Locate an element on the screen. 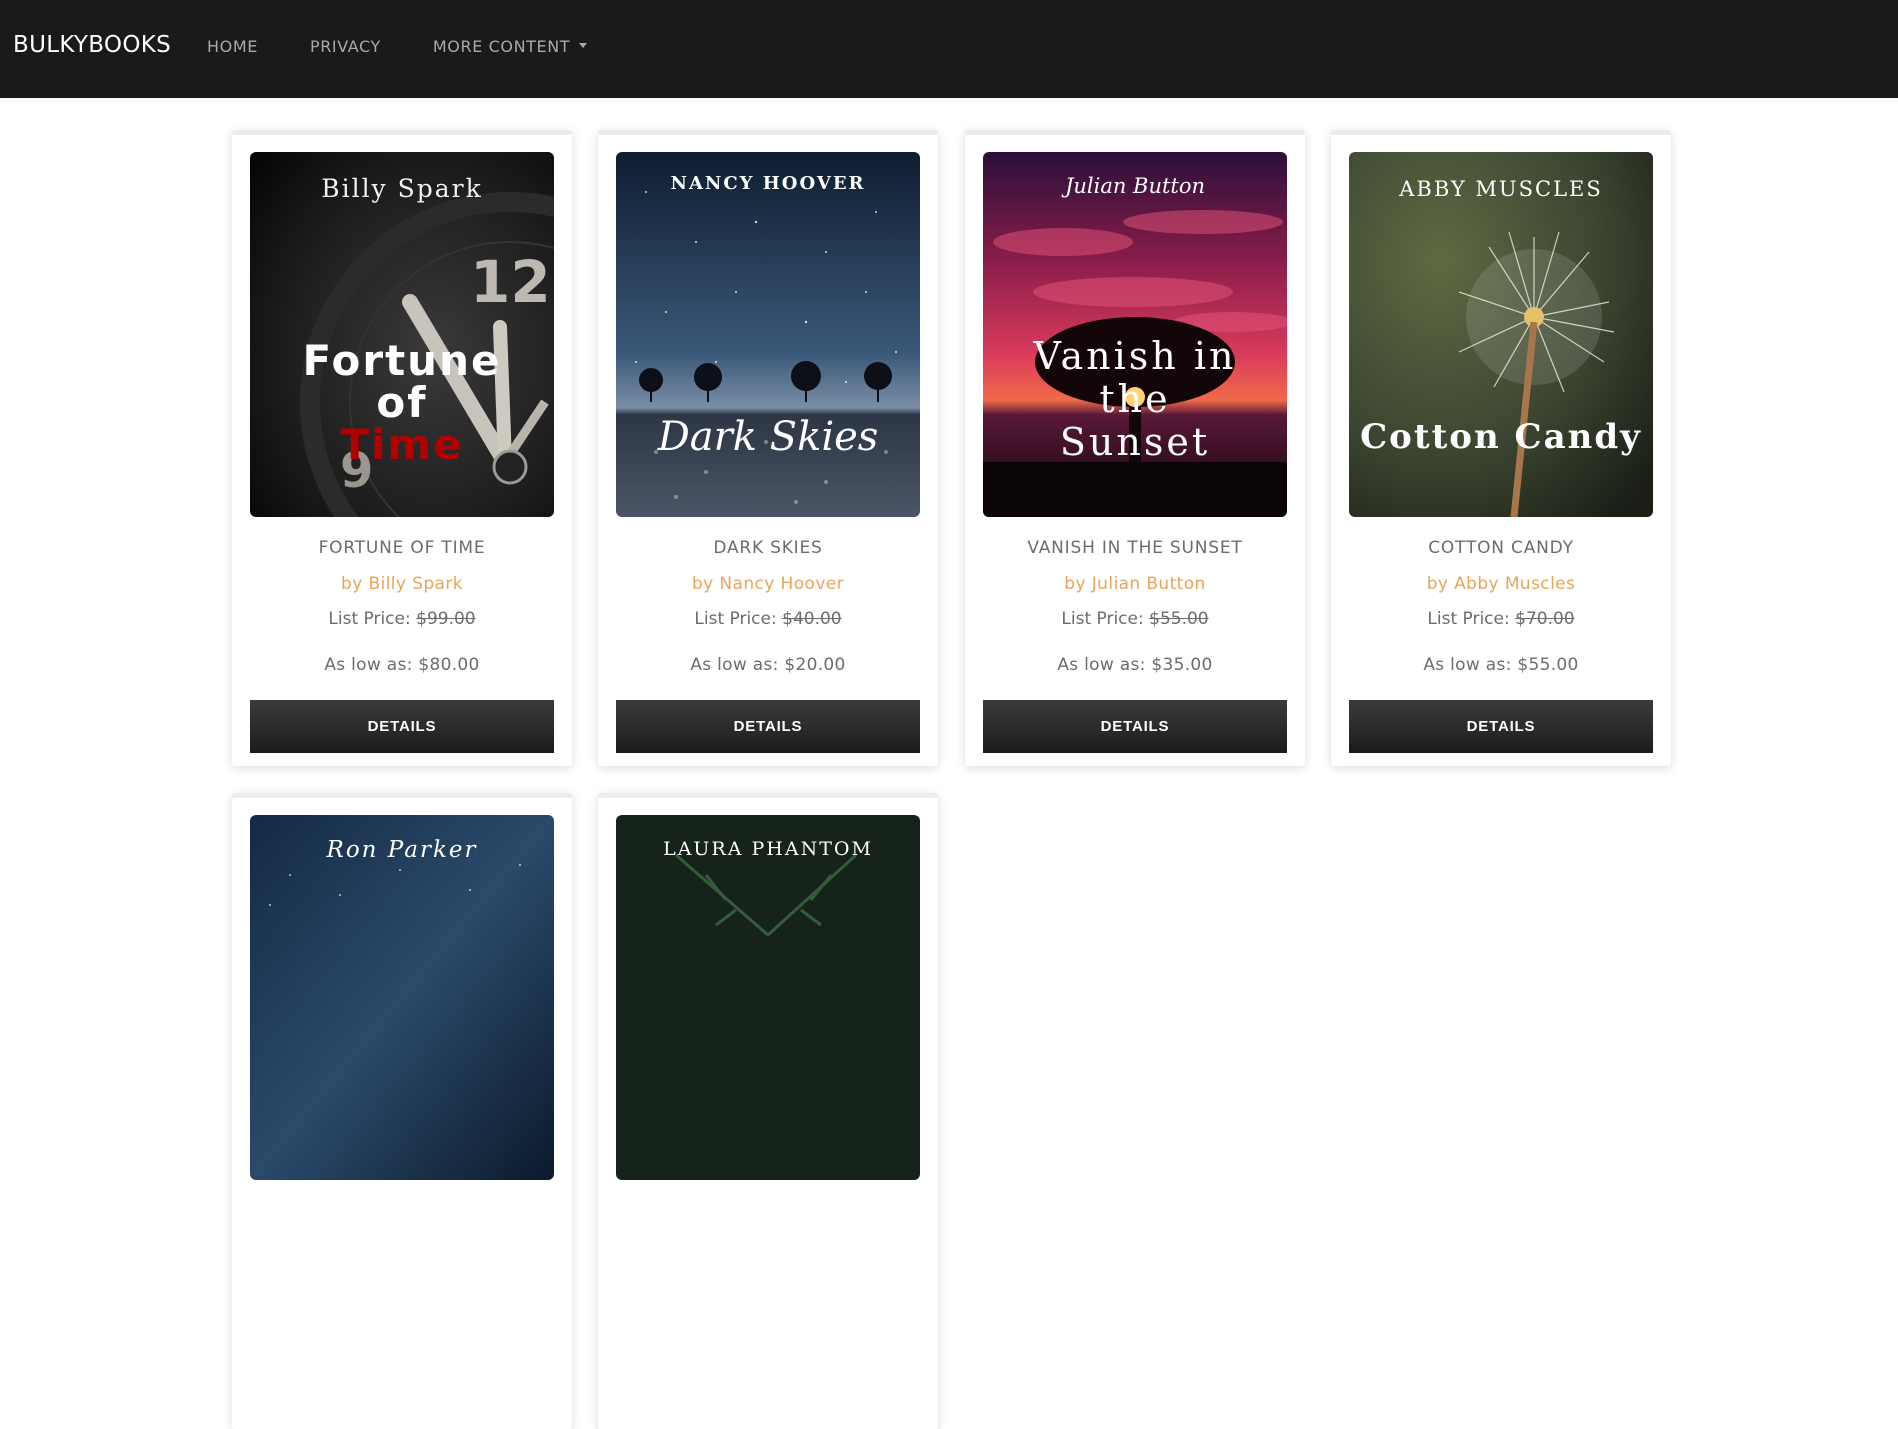  book-title: FORTUNE OF TIME is located at coordinates (402, 548).